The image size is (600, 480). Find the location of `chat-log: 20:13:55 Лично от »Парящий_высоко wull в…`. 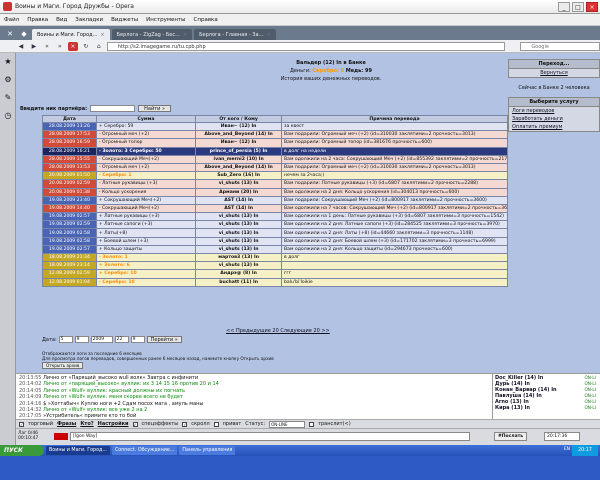

chat-log: 20:13:55 Лично от »Парящий_высоко wull в… is located at coordinates (254, 396).